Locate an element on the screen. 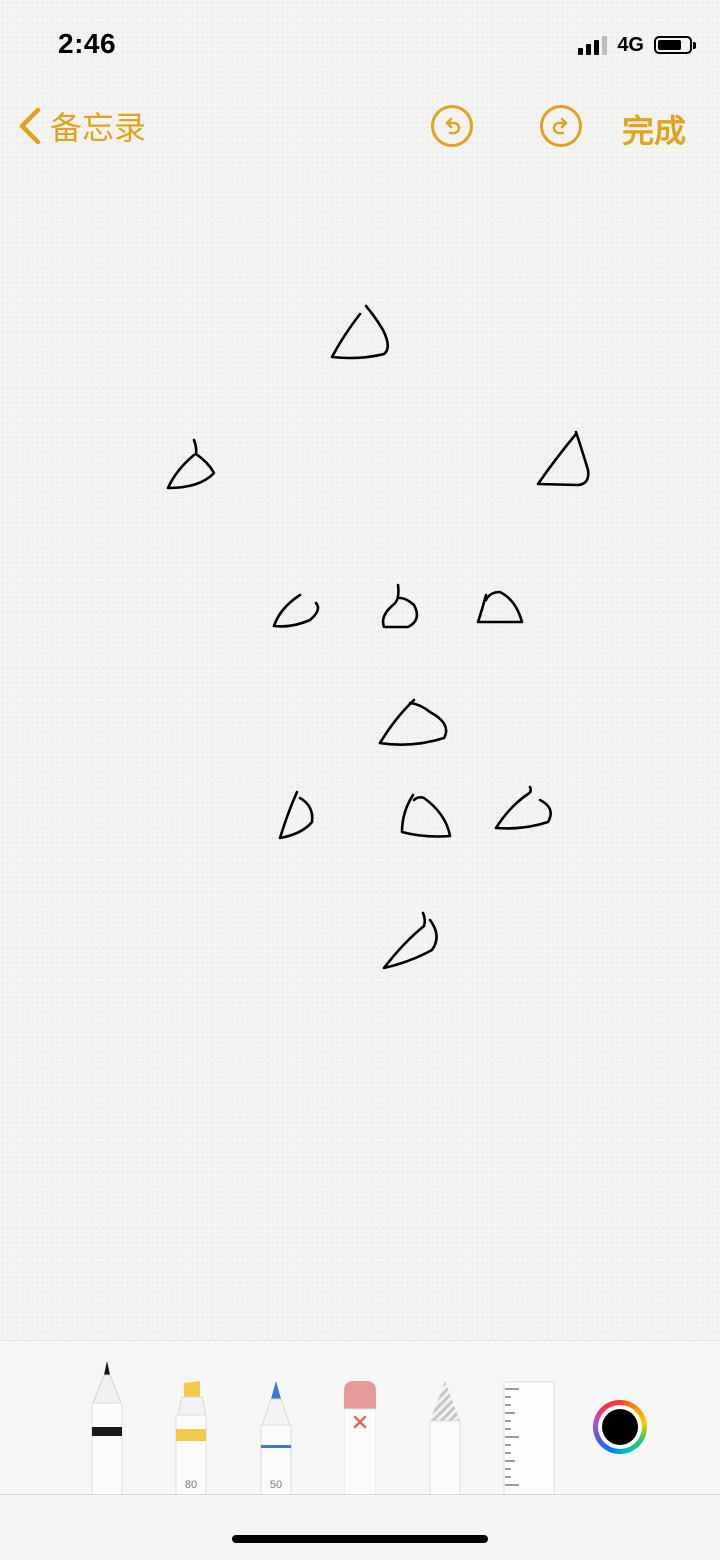 This screenshot has height=1560, width=720. ruler-icon is located at coordinates (529, 1438).